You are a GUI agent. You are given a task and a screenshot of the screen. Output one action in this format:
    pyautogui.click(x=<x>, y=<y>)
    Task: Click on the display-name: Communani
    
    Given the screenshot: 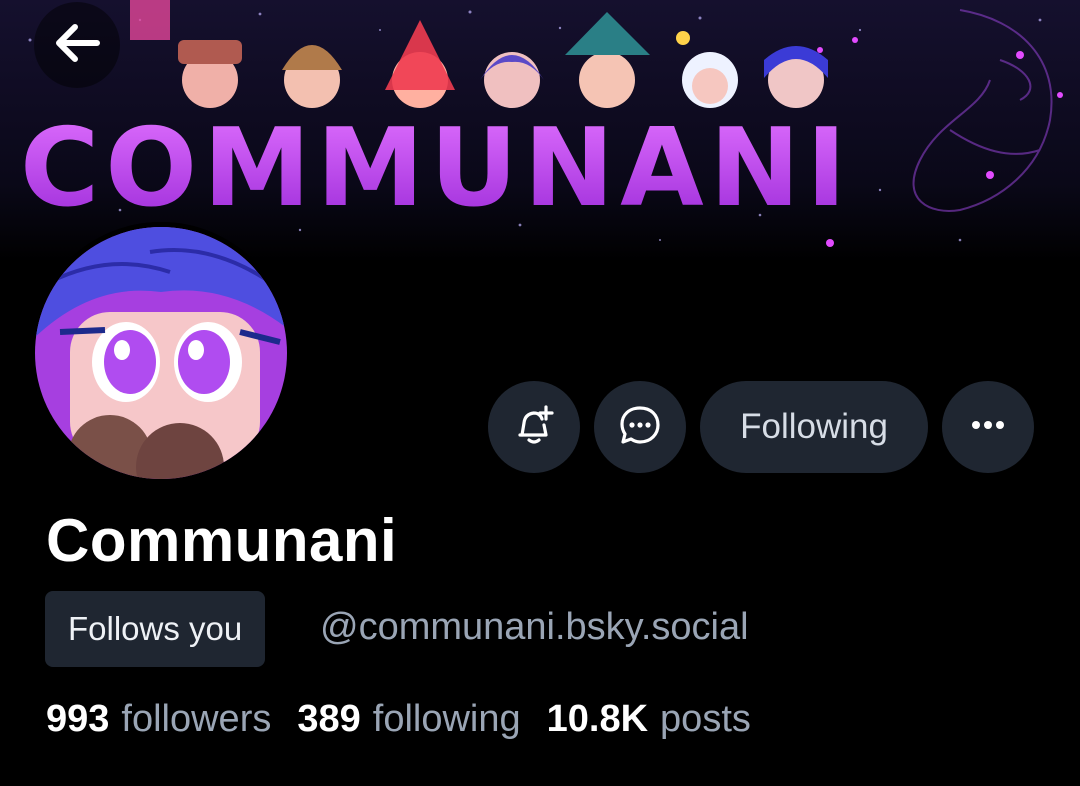 What is the action you would take?
    pyautogui.click(x=222, y=540)
    